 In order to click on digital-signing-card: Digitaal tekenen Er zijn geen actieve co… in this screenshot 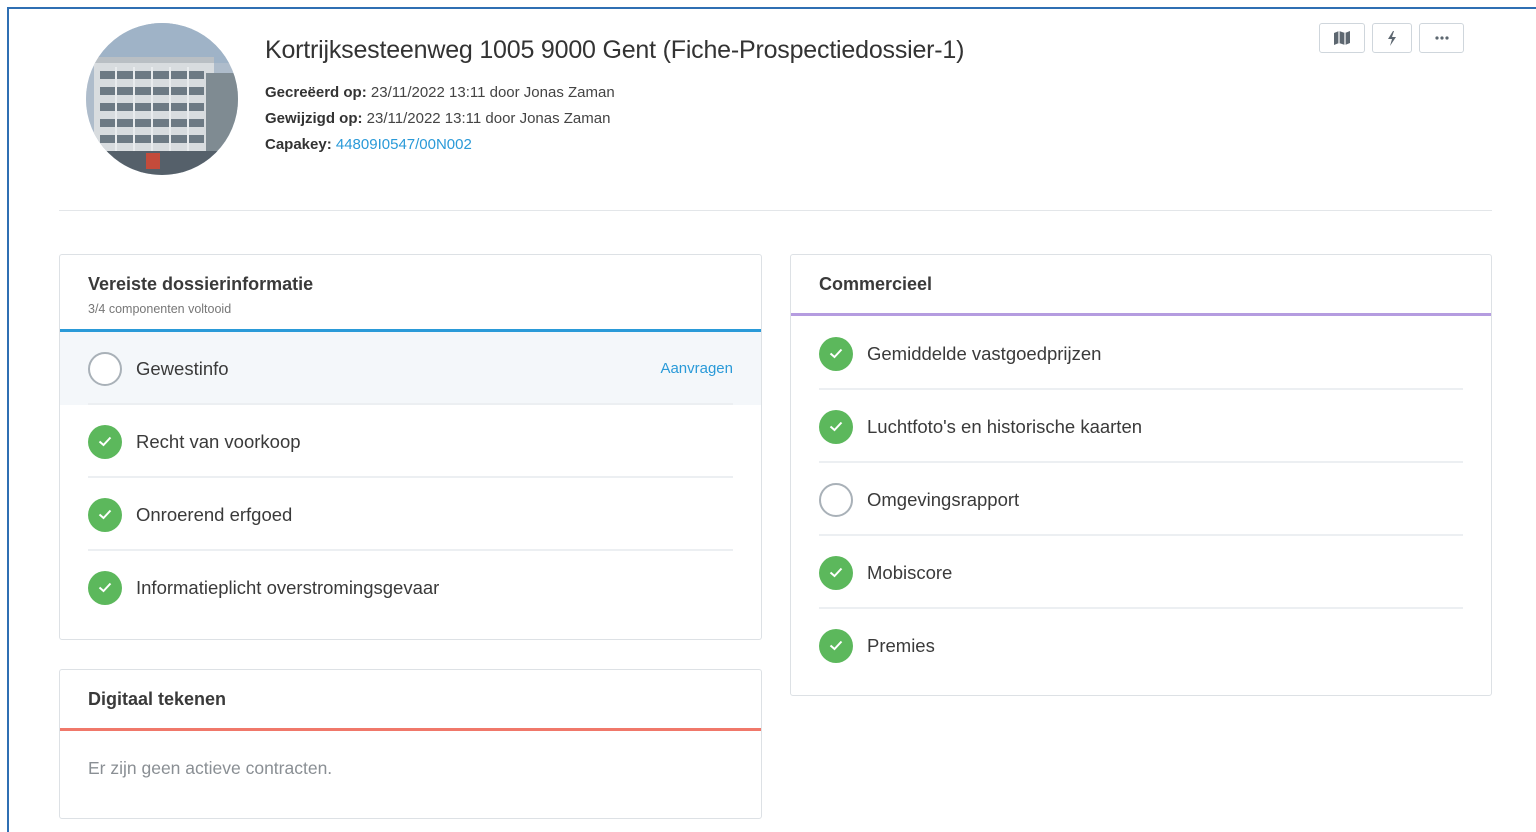, I will do `click(410, 744)`.